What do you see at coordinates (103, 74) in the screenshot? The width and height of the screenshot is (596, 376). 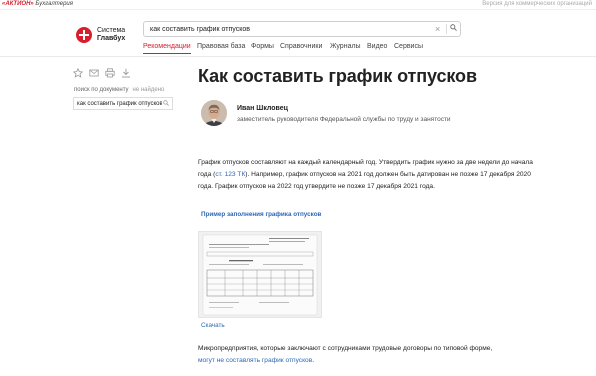 I see `doc-tools` at bounding box center [103, 74].